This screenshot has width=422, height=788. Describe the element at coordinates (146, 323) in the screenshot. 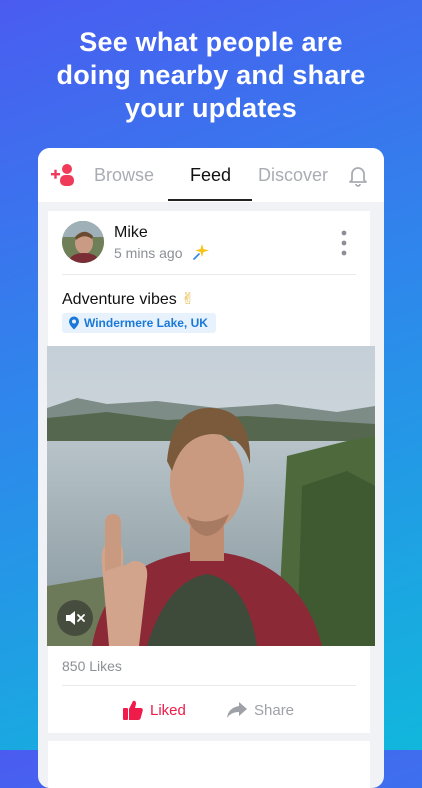

I see `location-label: Windermere Lake, UK` at that location.